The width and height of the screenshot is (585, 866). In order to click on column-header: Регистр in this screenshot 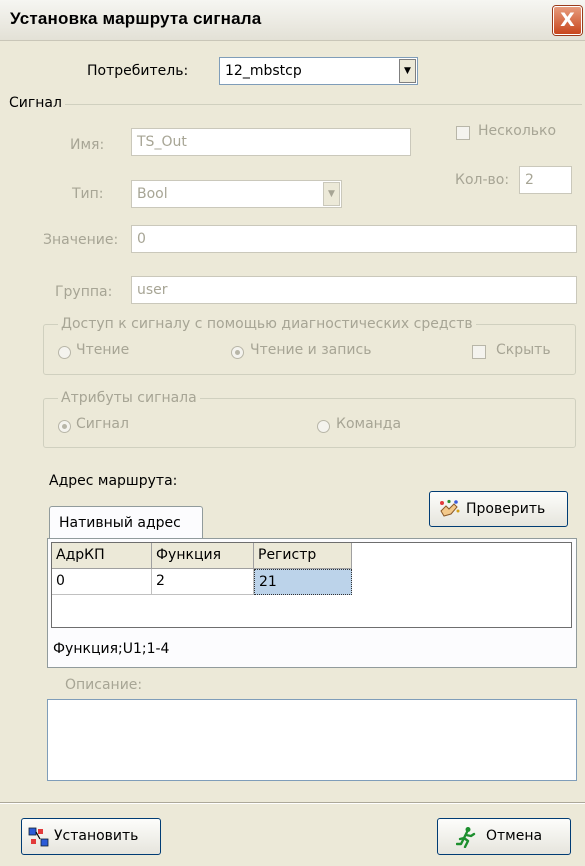, I will do `click(303, 556)`.